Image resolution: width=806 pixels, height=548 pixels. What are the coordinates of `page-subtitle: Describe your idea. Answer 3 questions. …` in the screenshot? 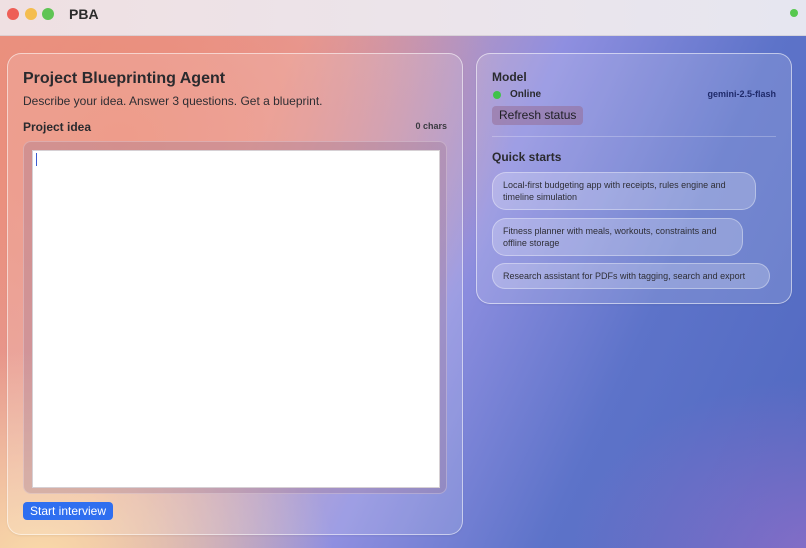 It's located at (173, 101).